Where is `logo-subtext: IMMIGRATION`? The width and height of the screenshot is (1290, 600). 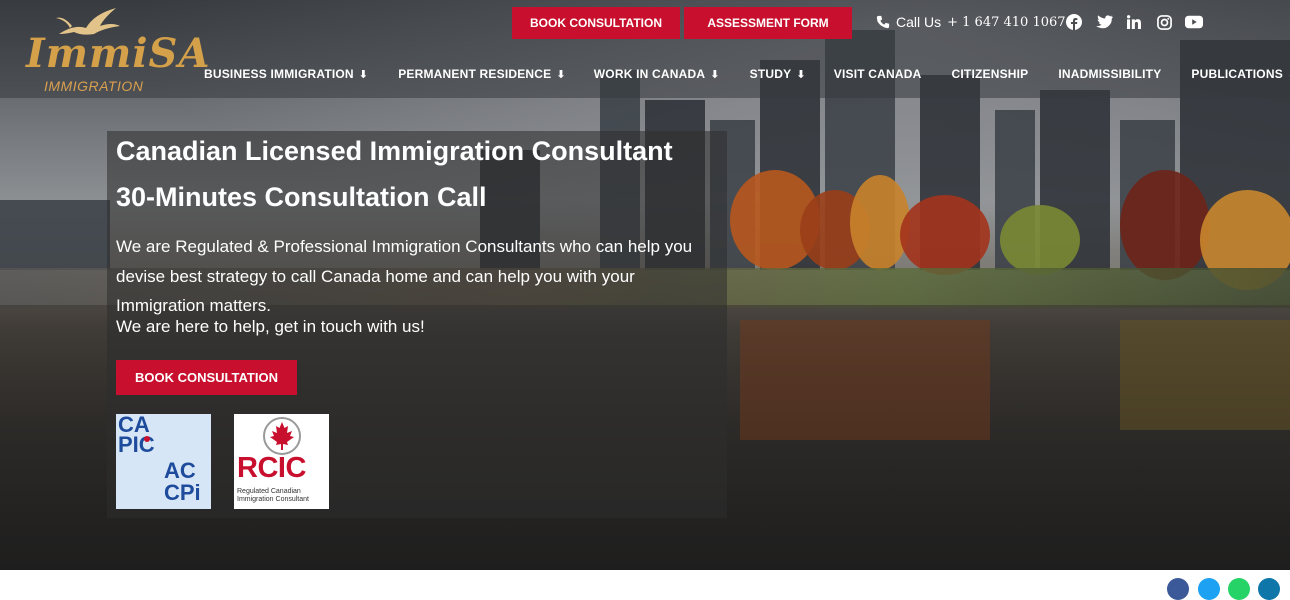
logo-subtext: IMMIGRATION is located at coordinates (94, 86).